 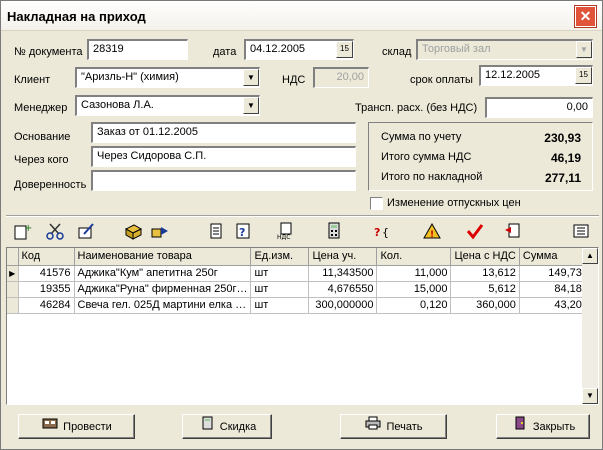 I want to click on post-button: Провести, so click(x=76, y=426).